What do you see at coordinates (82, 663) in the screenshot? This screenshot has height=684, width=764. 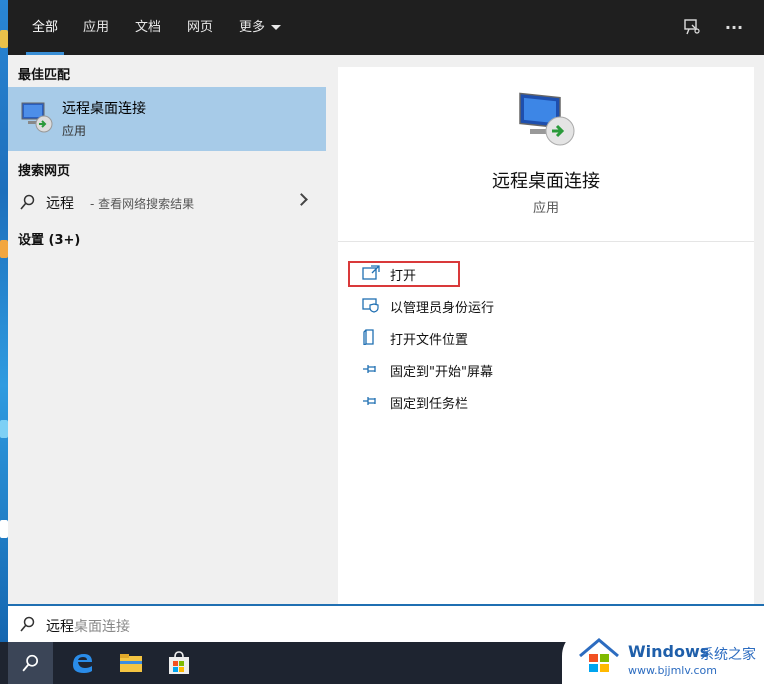 I see `edge-icon` at bounding box center [82, 663].